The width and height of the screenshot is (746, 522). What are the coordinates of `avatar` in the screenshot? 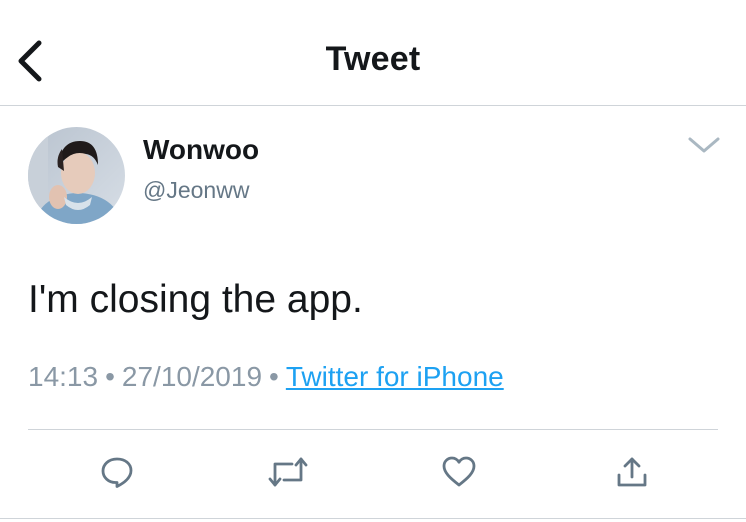 It's located at (76, 175).